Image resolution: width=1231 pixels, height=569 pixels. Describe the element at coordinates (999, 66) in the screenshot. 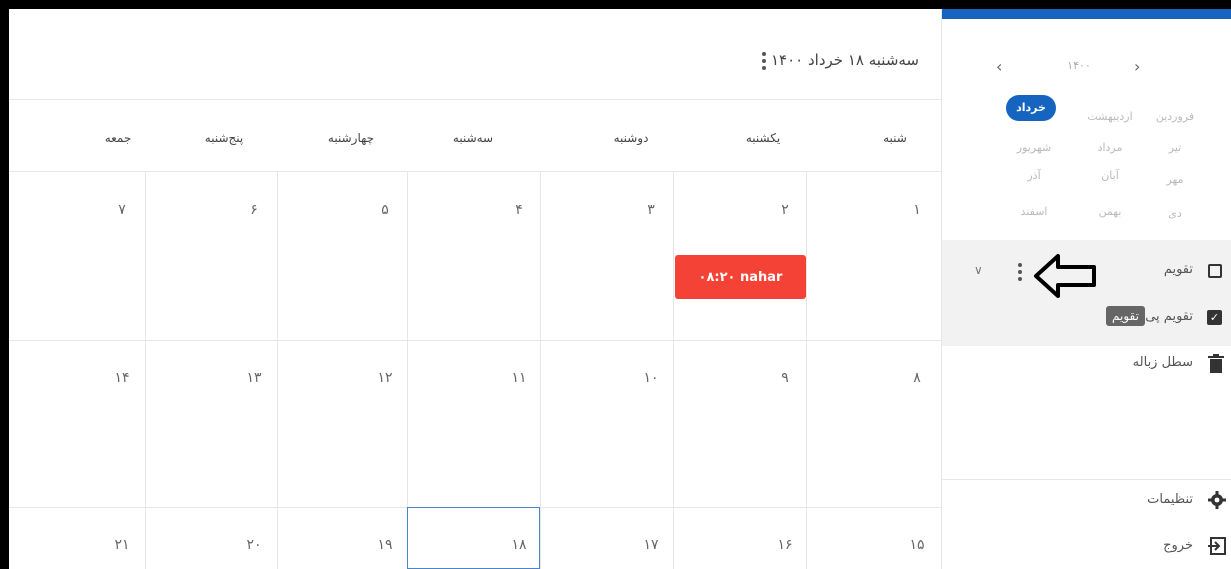

I see `chevron-left-icon: ‹` at that location.